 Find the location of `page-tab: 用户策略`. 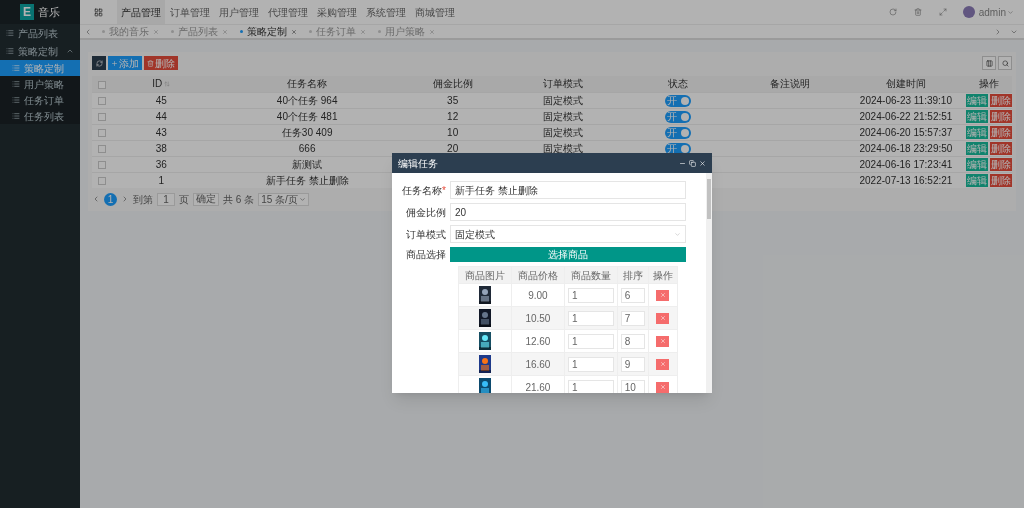

page-tab: 用户策略 is located at coordinates (406, 31).